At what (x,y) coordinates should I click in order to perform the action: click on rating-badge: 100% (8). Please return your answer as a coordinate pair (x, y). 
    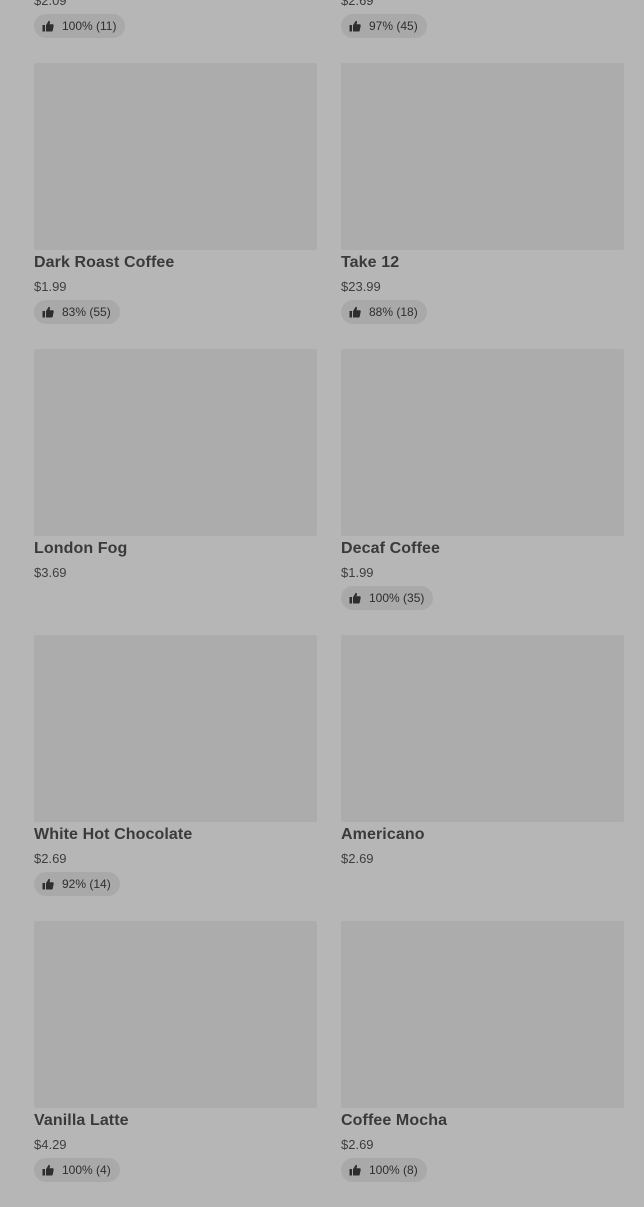
    Looking at the image, I should click on (384, 1170).